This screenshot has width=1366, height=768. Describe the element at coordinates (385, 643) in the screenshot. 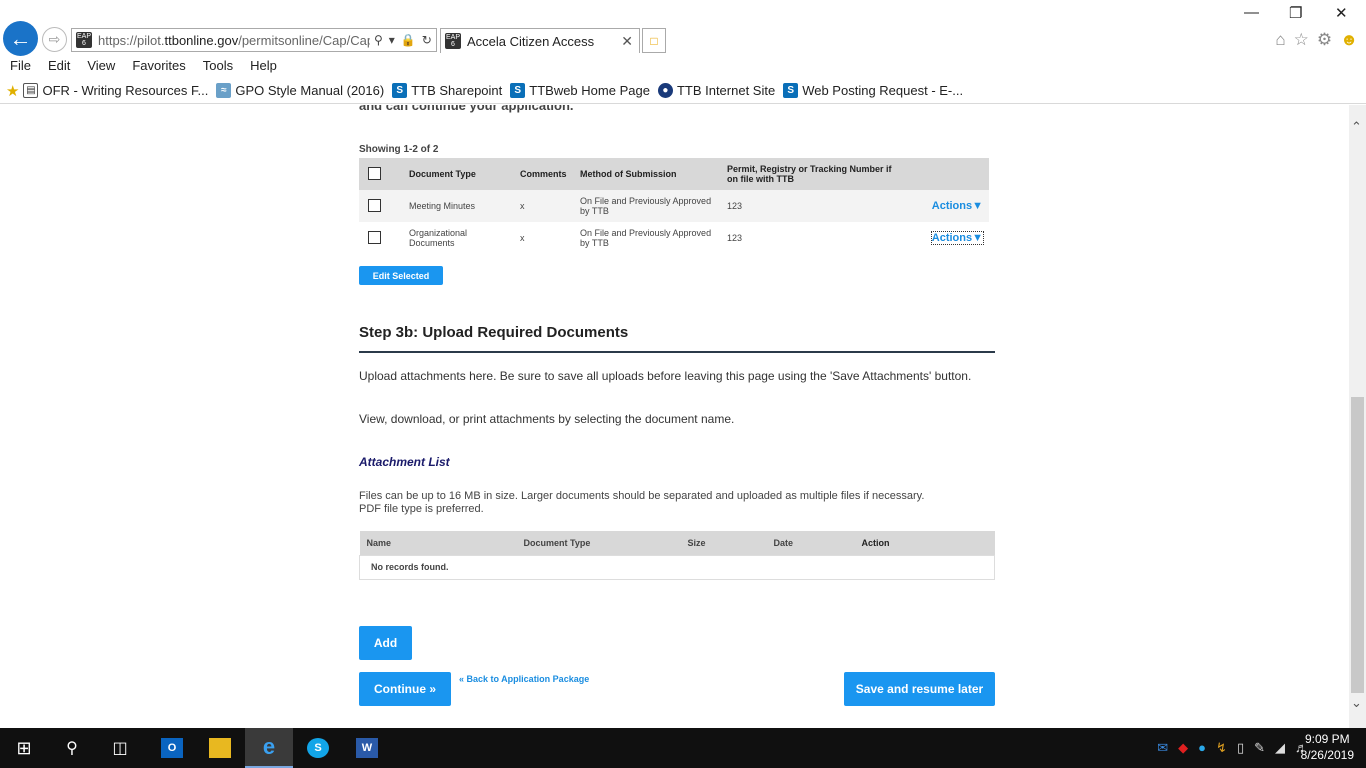

I see `add-button: Add` at that location.